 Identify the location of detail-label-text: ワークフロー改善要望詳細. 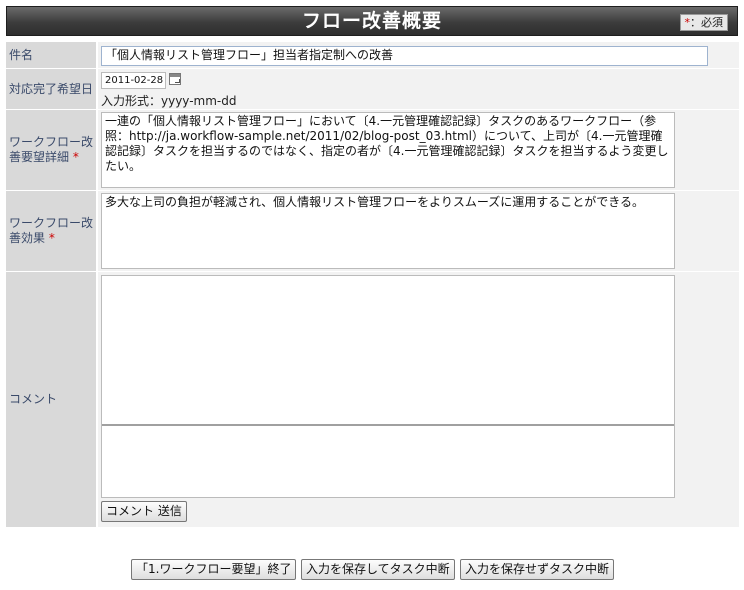
(51, 149).